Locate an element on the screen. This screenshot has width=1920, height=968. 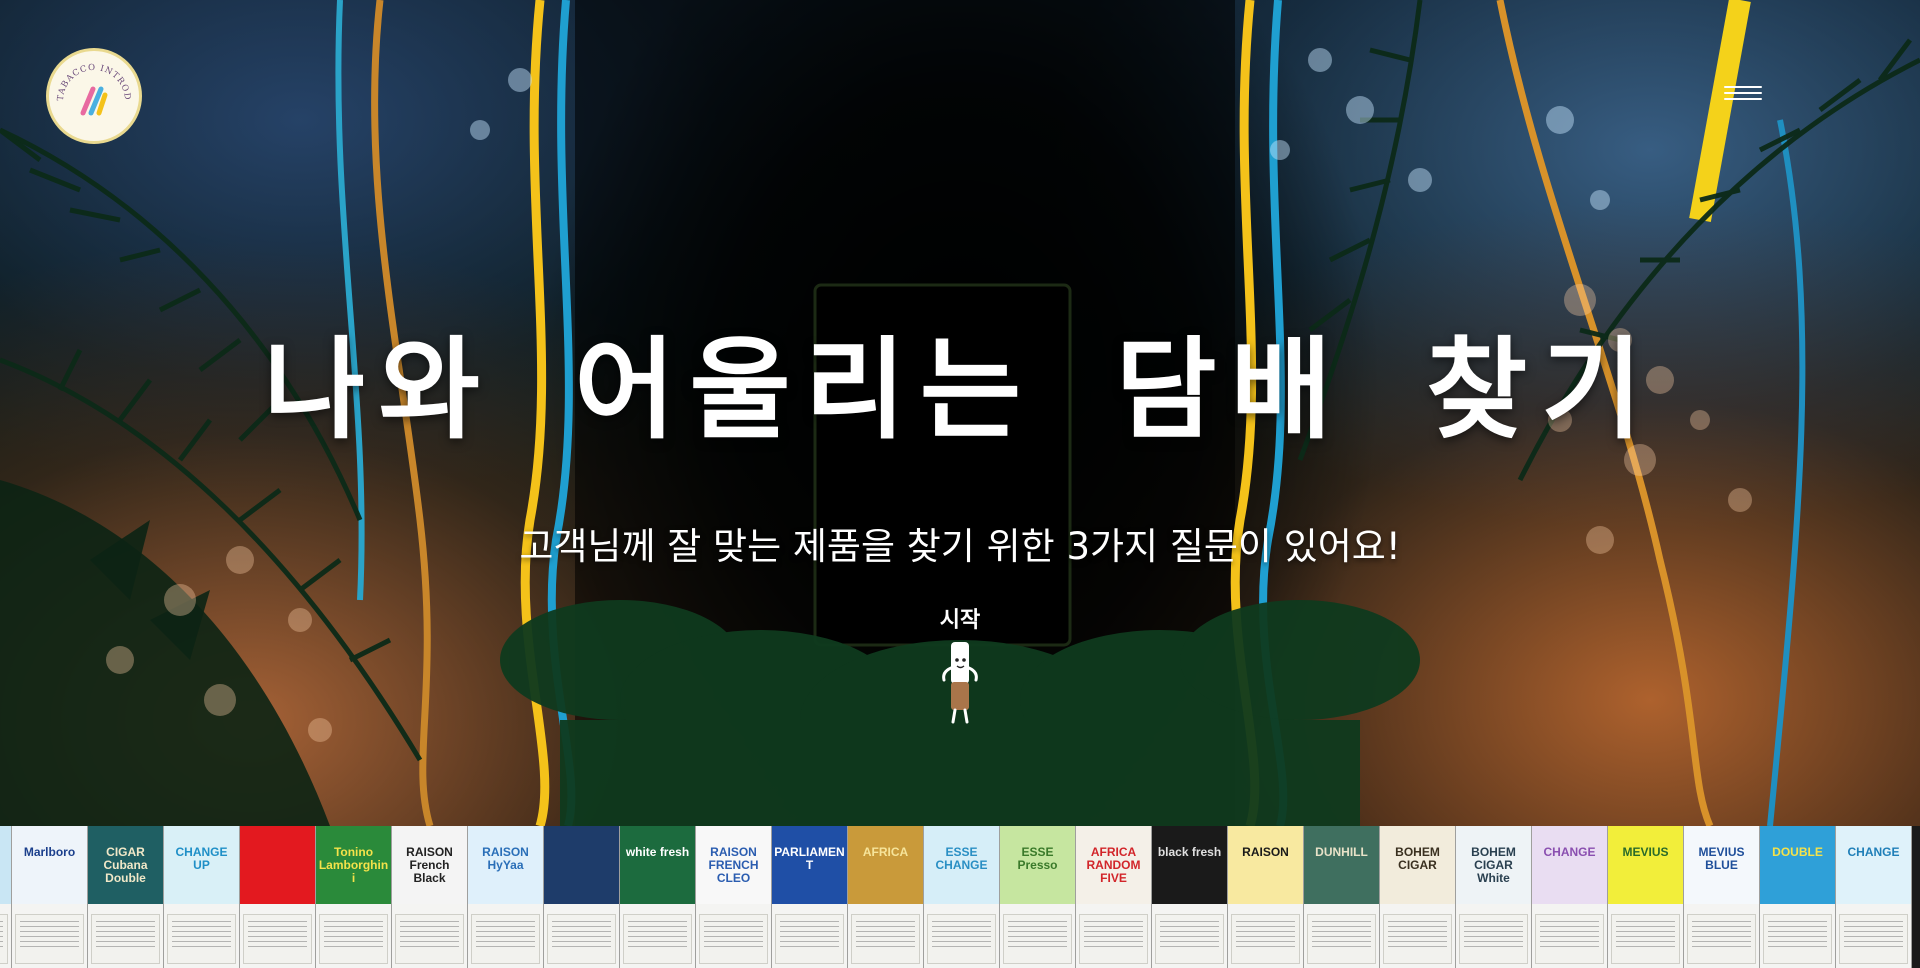
pack-brand-name: ESSE Presso is located at coordinates (1037, 859).